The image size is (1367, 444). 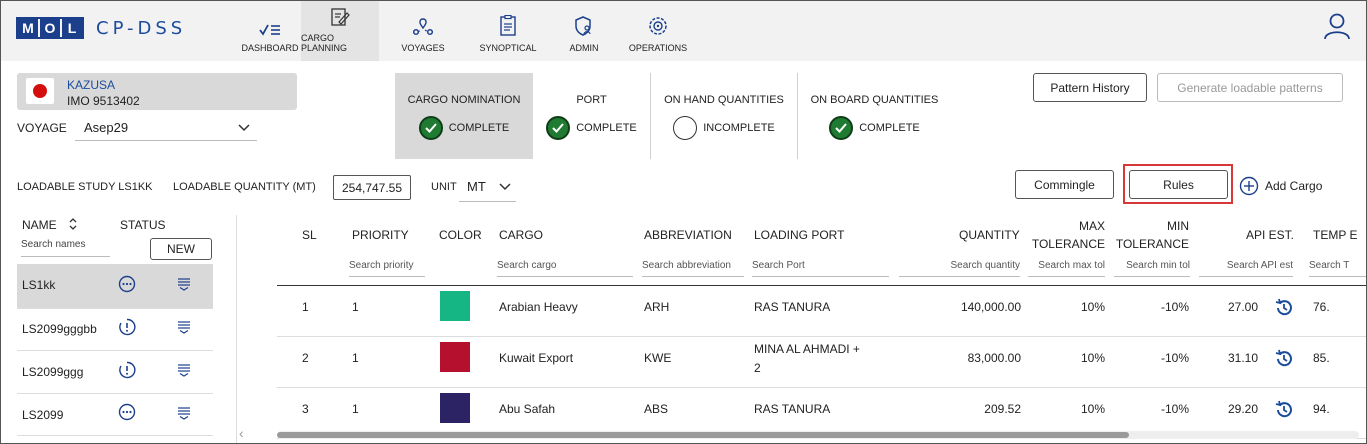 What do you see at coordinates (591, 116) in the screenshot?
I see `status-port: PORT COMPLETE` at bounding box center [591, 116].